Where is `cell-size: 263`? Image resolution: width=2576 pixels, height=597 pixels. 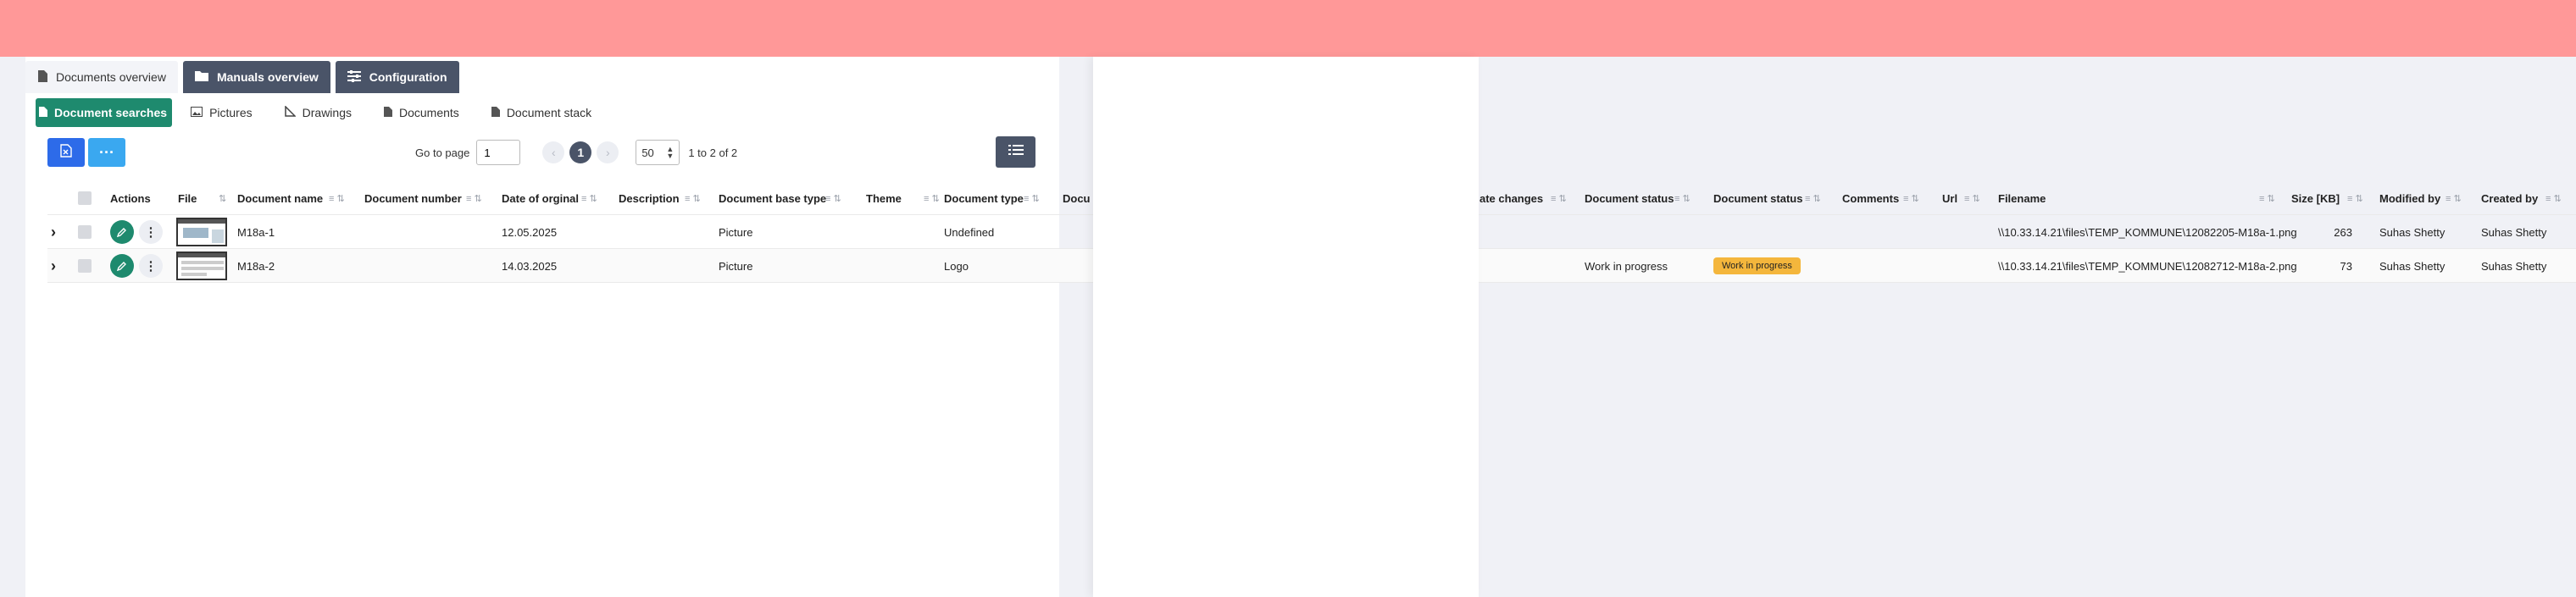 cell-size: 263 is located at coordinates (2343, 232).